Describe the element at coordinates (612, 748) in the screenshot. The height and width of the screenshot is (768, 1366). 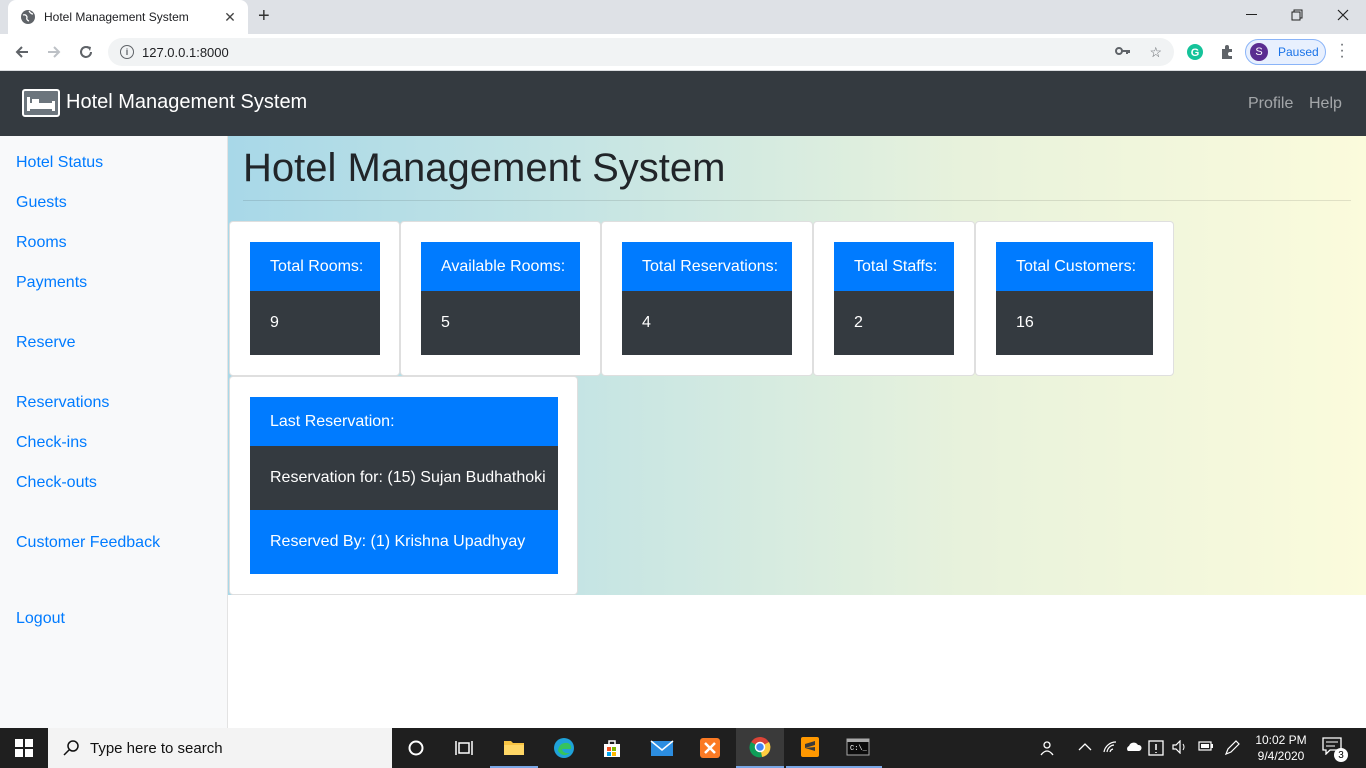
I see `store-icon` at that location.